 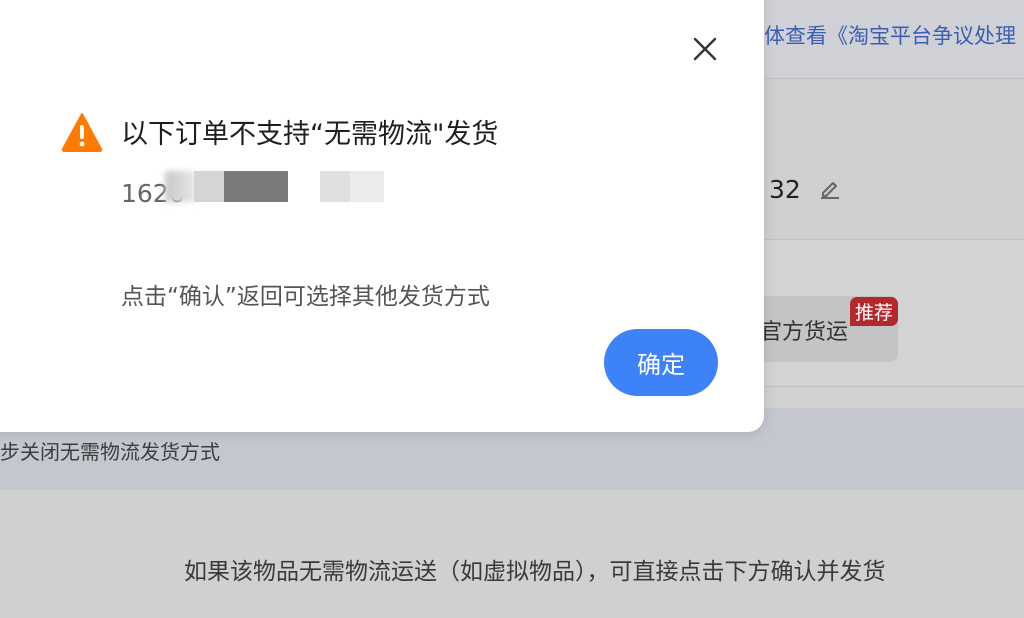 What do you see at coordinates (874, 311) in the screenshot?
I see `recommend-badge: 推荐` at bounding box center [874, 311].